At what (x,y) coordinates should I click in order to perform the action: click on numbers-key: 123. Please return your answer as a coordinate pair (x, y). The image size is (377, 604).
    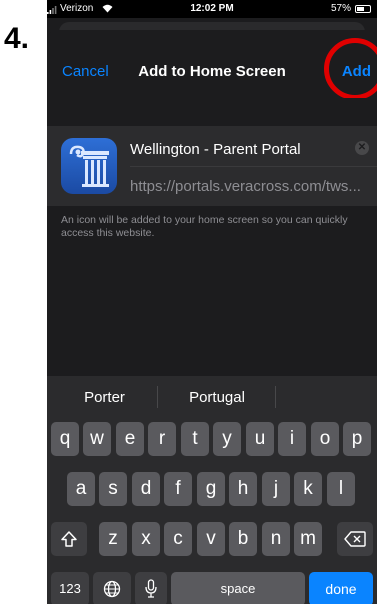
    Looking at the image, I should click on (70, 588).